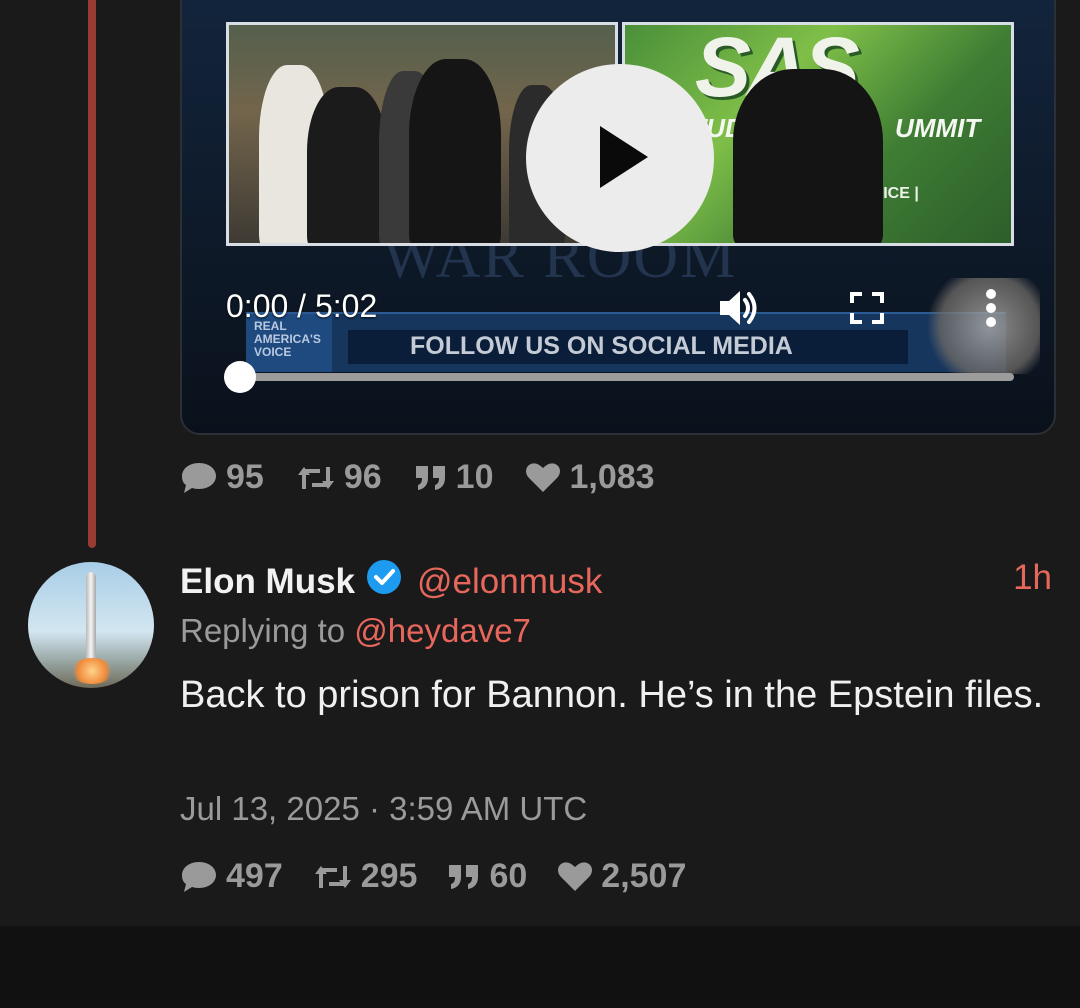  I want to click on fullscreen-icon, so click(867, 308).